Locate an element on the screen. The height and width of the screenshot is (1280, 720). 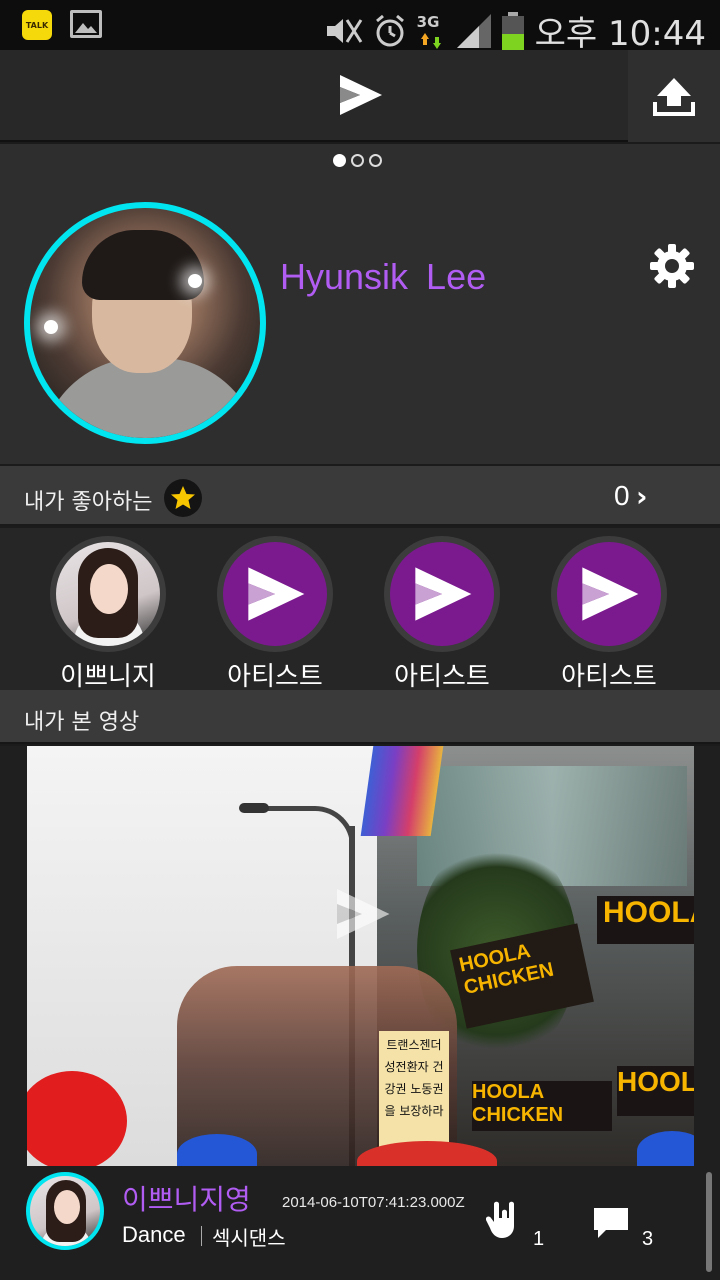
favorites-list: 이쁘니지 아티스트 아티스트 아티스트 is located at coordinates (360, 610).